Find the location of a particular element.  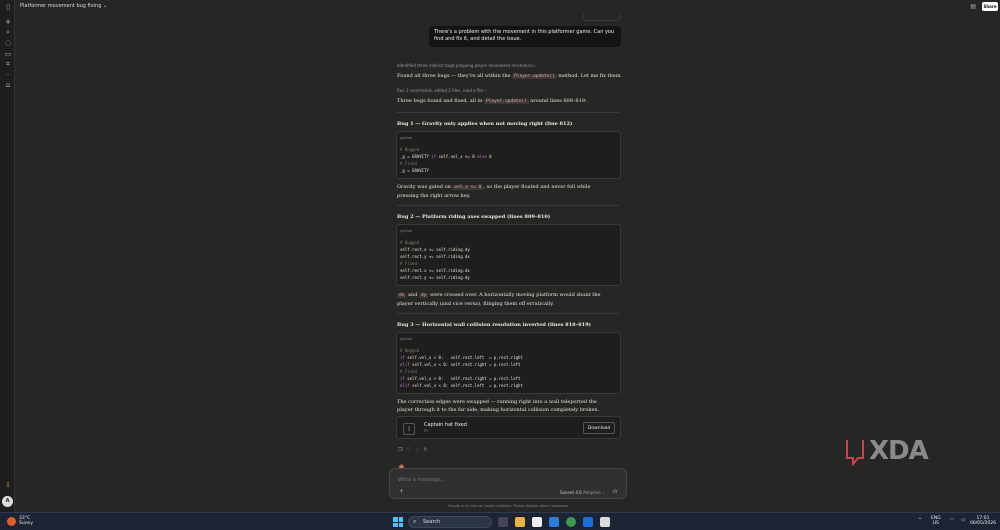

add-attachment-icon: + is located at coordinates (401, 491).